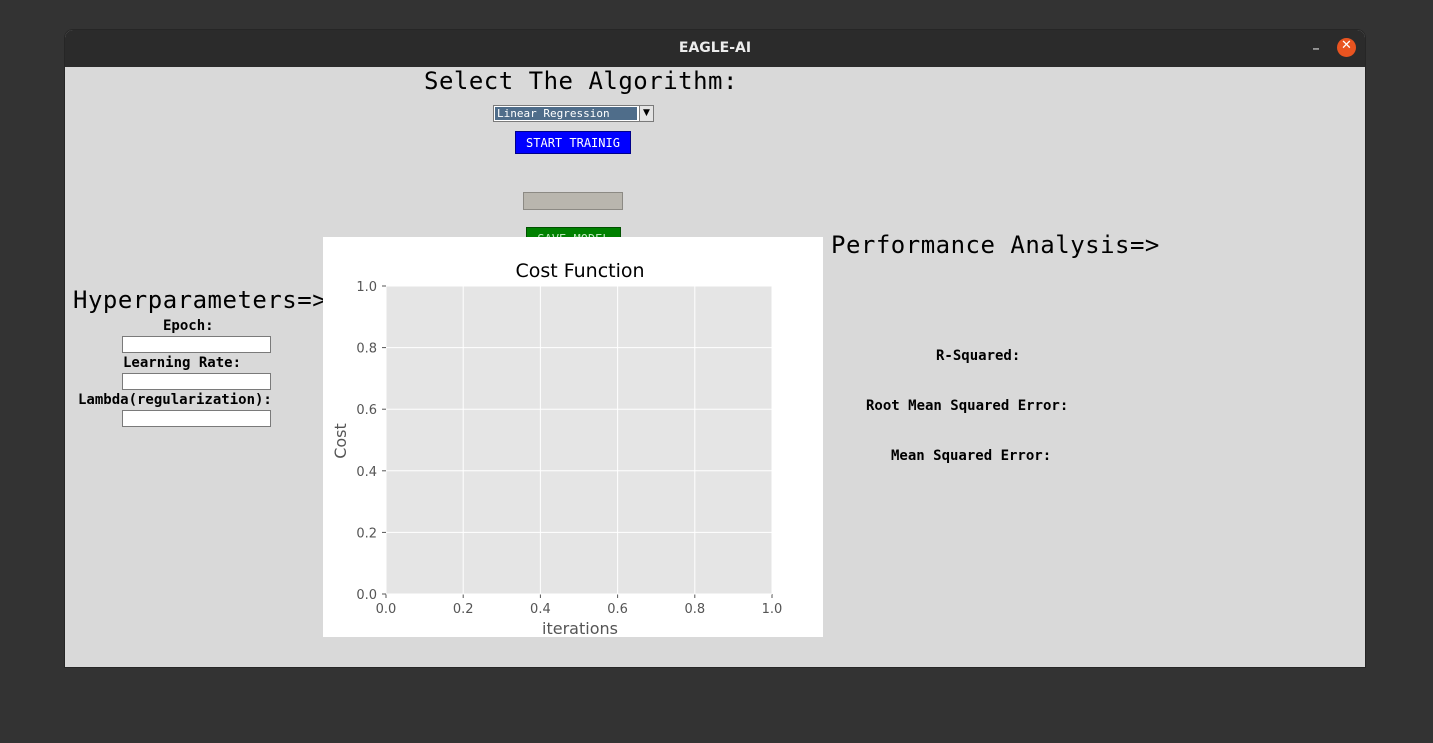  Describe the element at coordinates (694, 609) in the screenshot. I see `x-tick-label: 0.8` at that location.